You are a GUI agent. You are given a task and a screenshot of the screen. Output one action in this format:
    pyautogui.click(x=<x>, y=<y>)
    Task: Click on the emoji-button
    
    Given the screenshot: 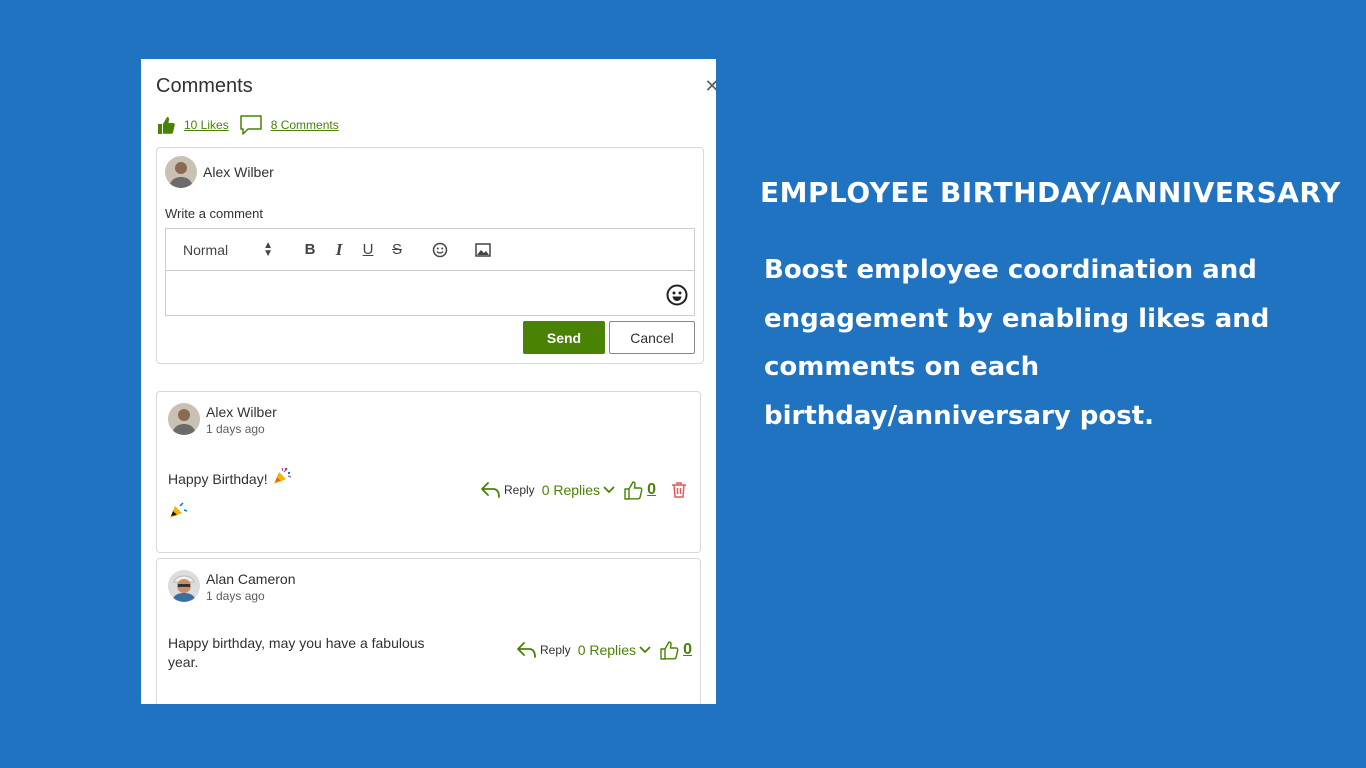 What is the action you would take?
    pyautogui.click(x=440, y=250)
    